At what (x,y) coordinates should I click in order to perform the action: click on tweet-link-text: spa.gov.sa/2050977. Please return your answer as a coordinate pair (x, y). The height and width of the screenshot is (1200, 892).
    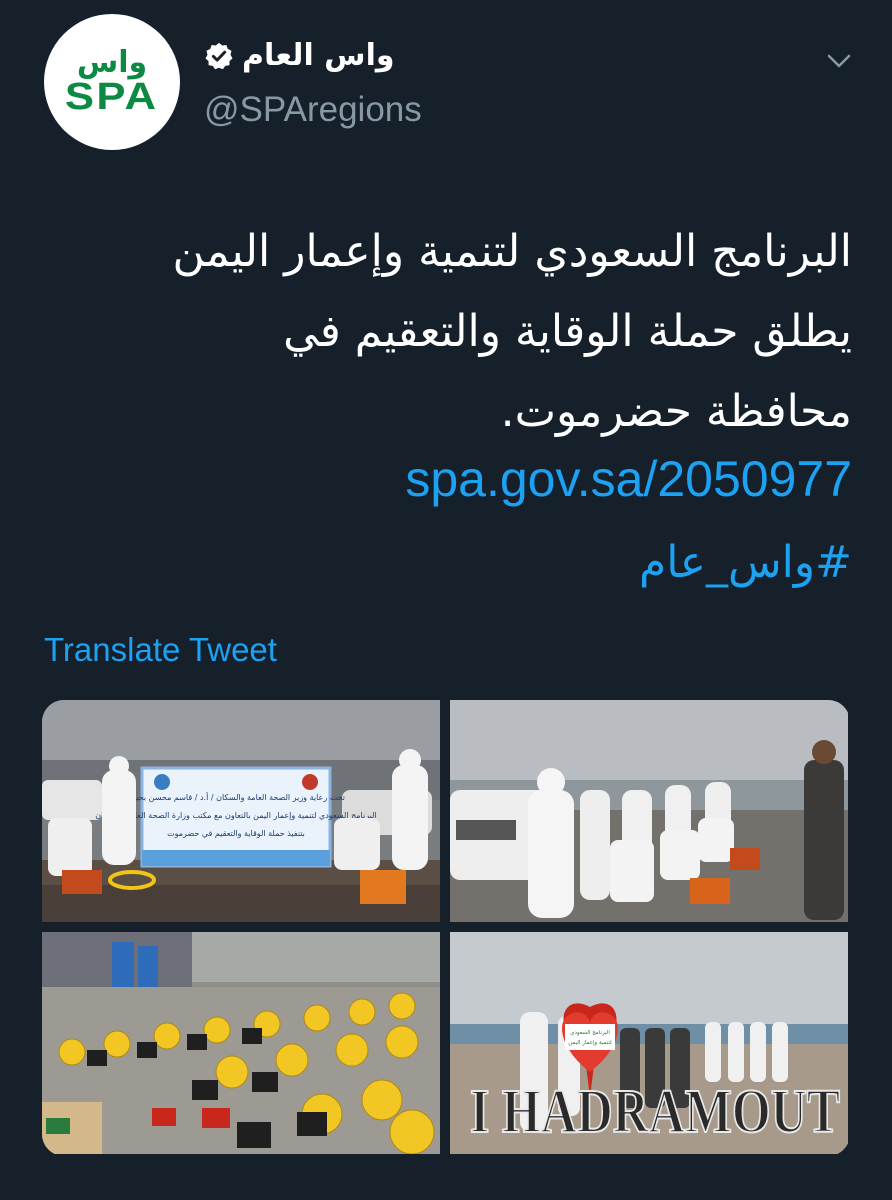
    Looking at the image, I should click on (628, 479).